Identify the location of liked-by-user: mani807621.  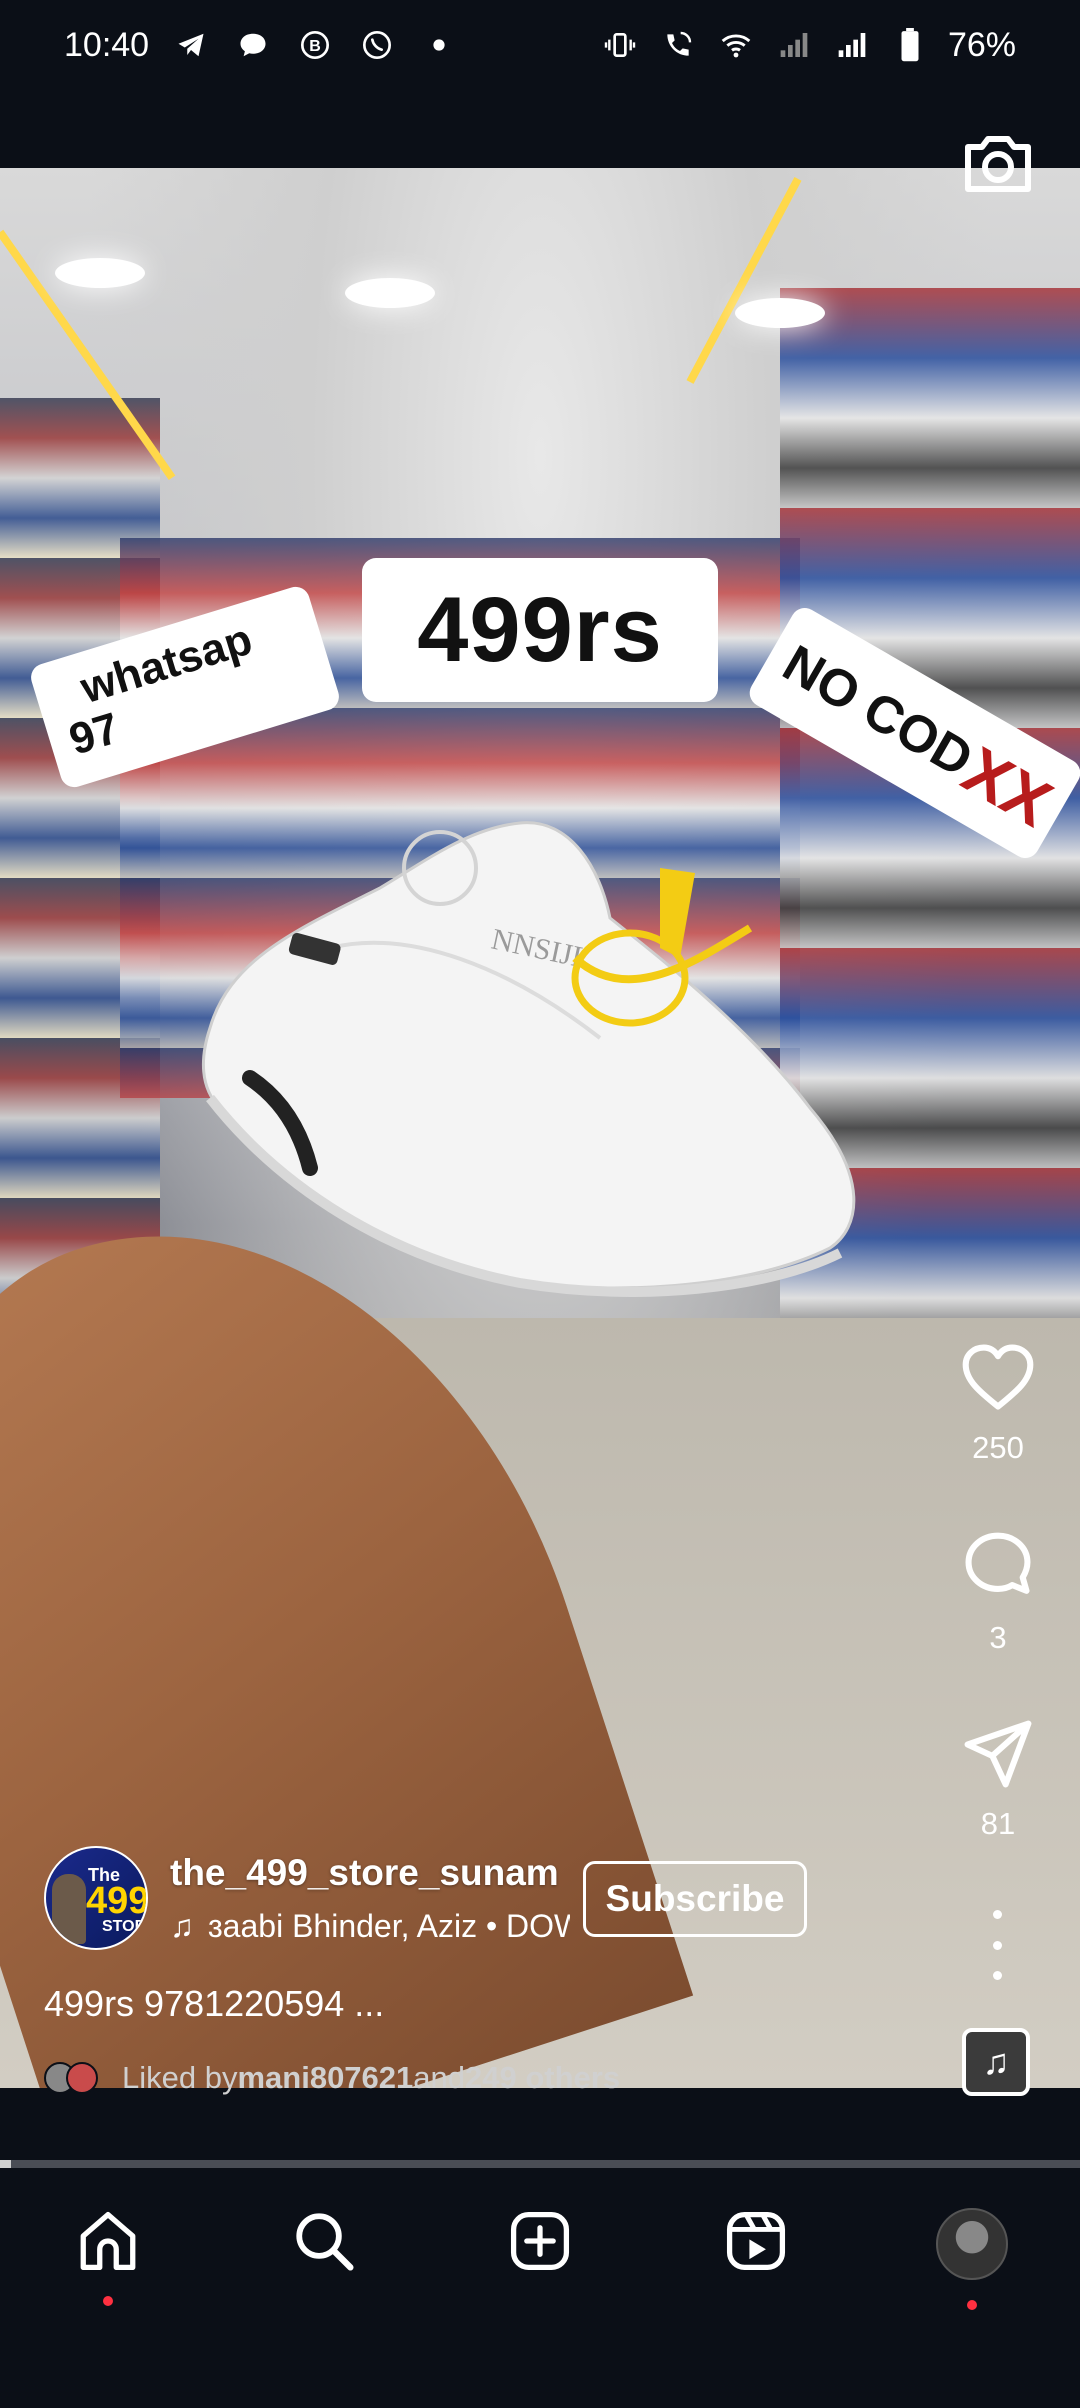
(325, 2078).